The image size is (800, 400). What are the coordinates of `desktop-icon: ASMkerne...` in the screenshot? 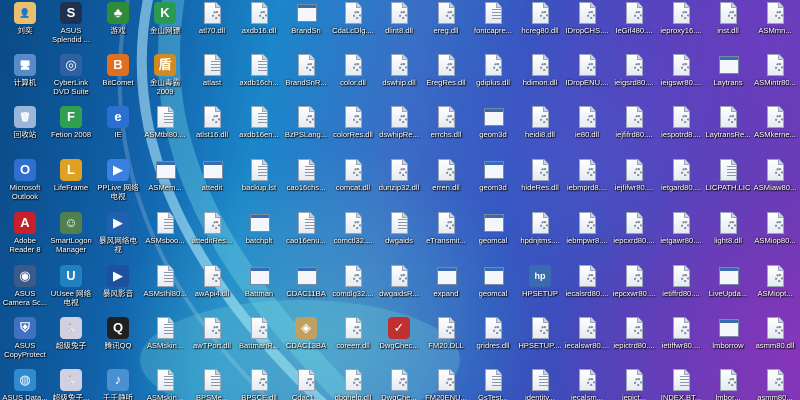 It's located at (775, 131).